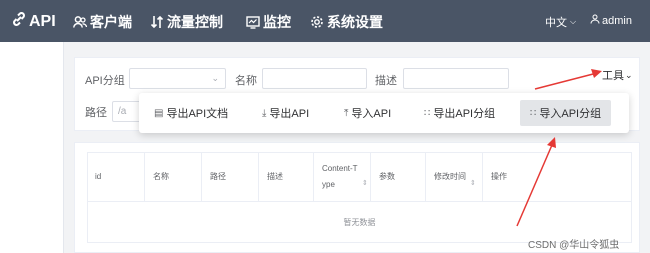 This screenshot has width=650, height=253. Describe the element at coordinates (566, 81) in the screenshot. I see `arrow-to-tools` at that location.